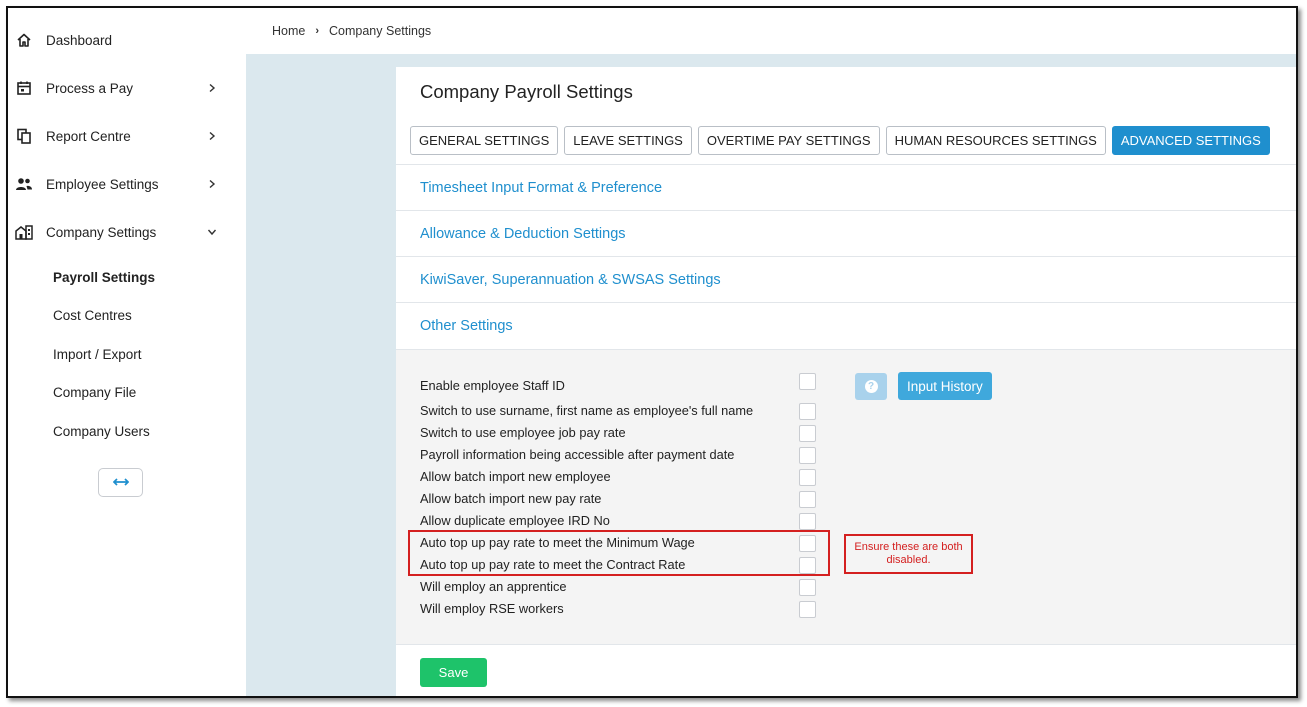  Describe the element at coordinates (127, 40) in the screenshot. I see `sidebar-item-dashboard: Dashboard` at that location.